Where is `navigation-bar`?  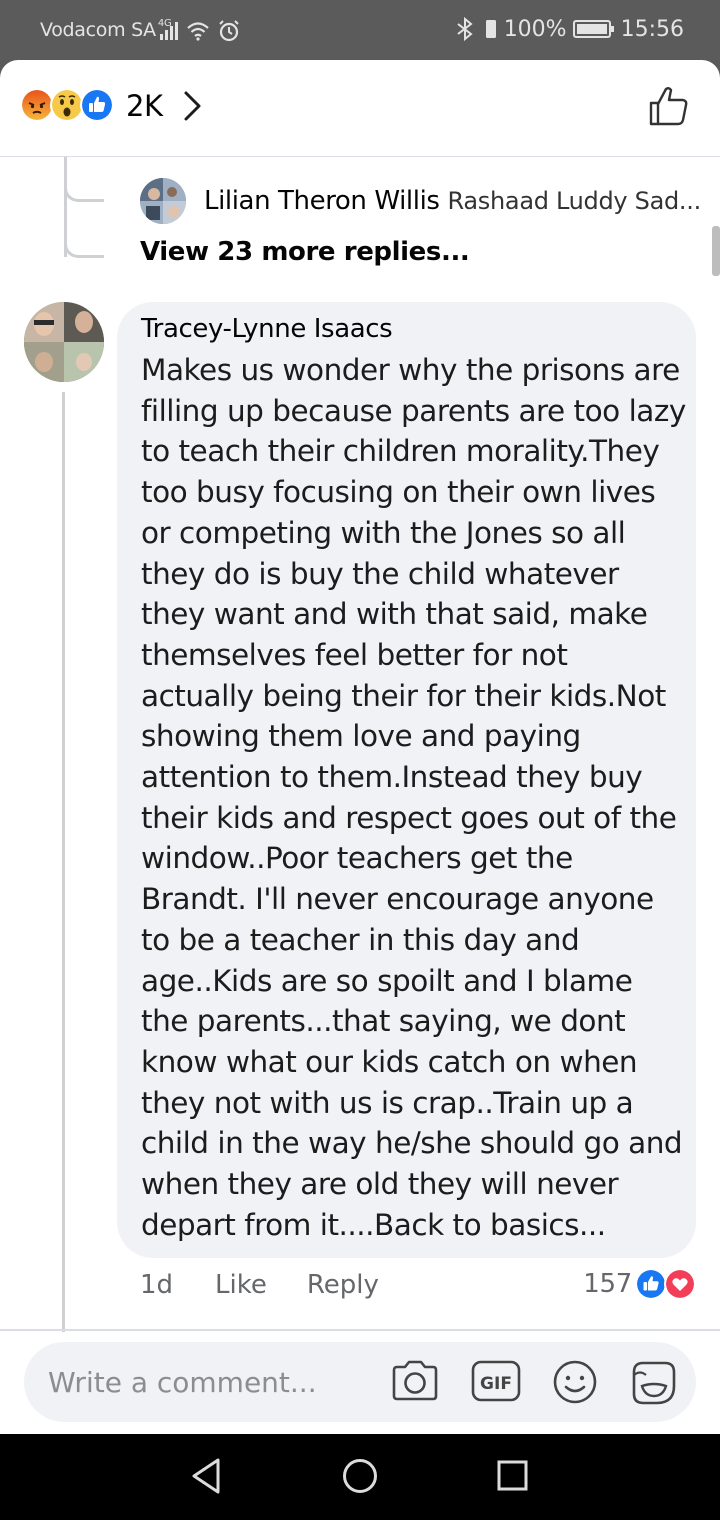
navigation-bar is located at coordinates (360, 1477).